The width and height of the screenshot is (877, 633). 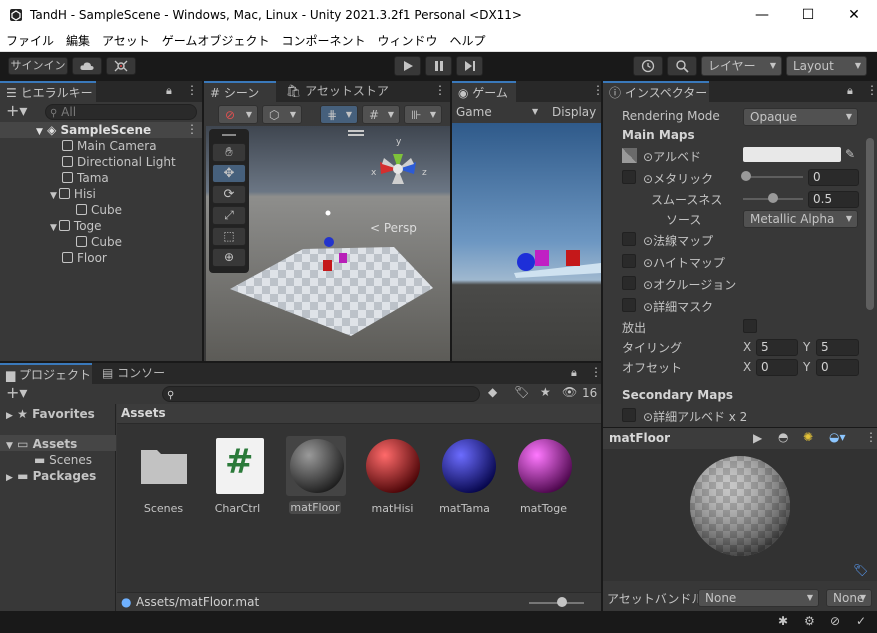 I want to click on filter-type-icon: ◆, so click(x=492, y=392).